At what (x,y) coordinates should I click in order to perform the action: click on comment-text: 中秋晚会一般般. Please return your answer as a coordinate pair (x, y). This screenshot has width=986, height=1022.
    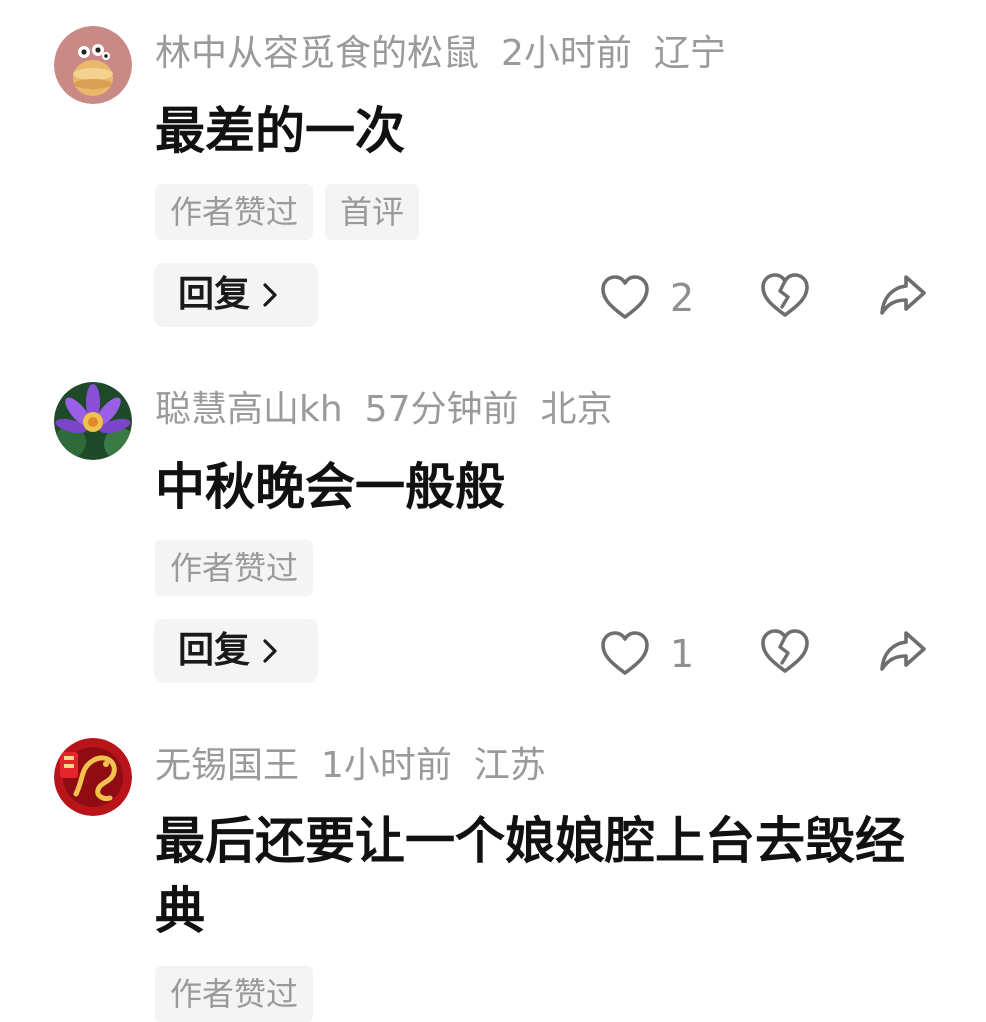
    Looking at the image, I should click on (330, 487).